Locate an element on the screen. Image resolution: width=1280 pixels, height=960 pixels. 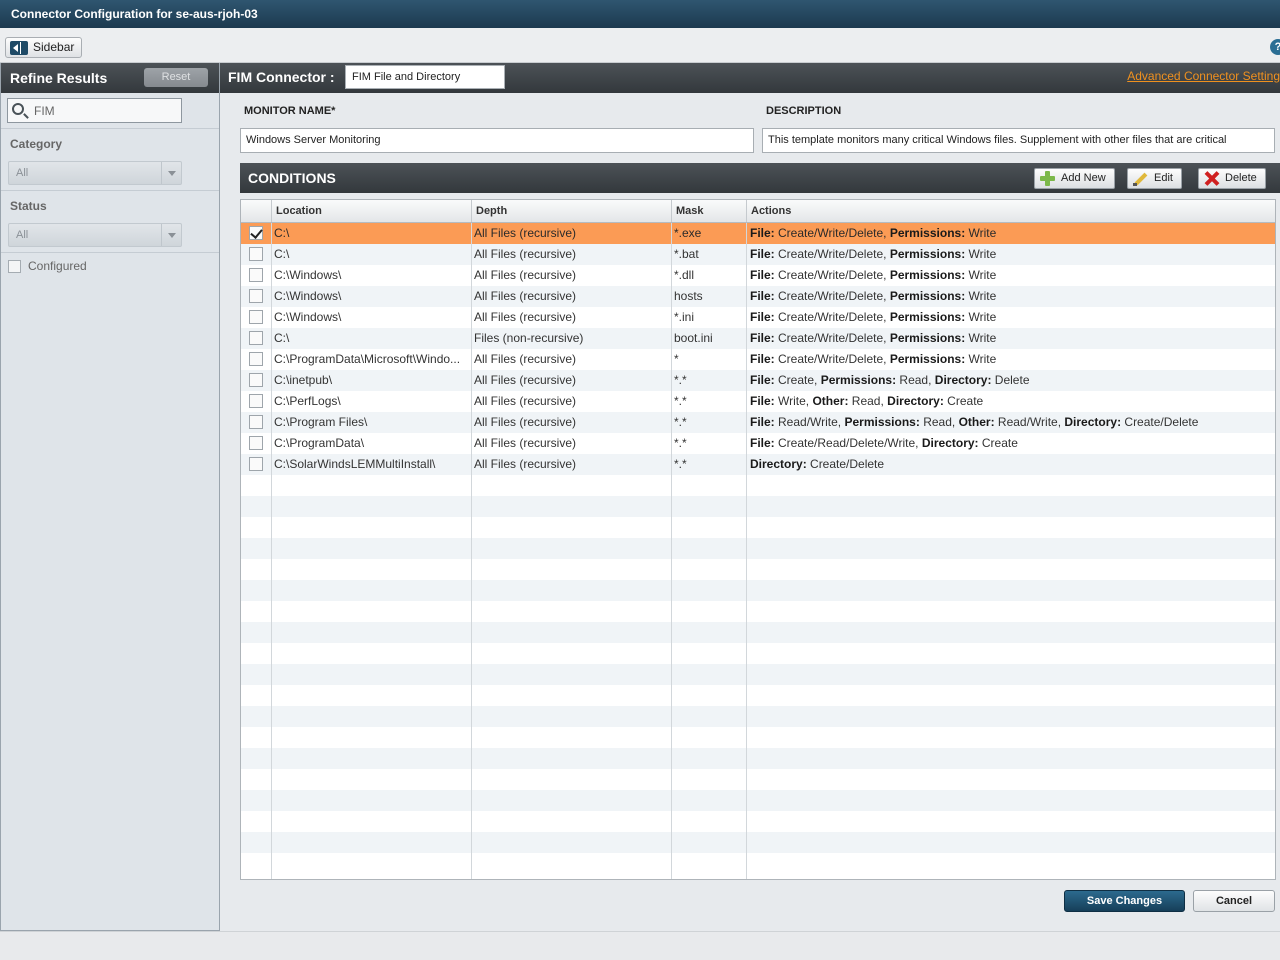
location-cell: C:\Windows\ is located at coordinates (308, 275).